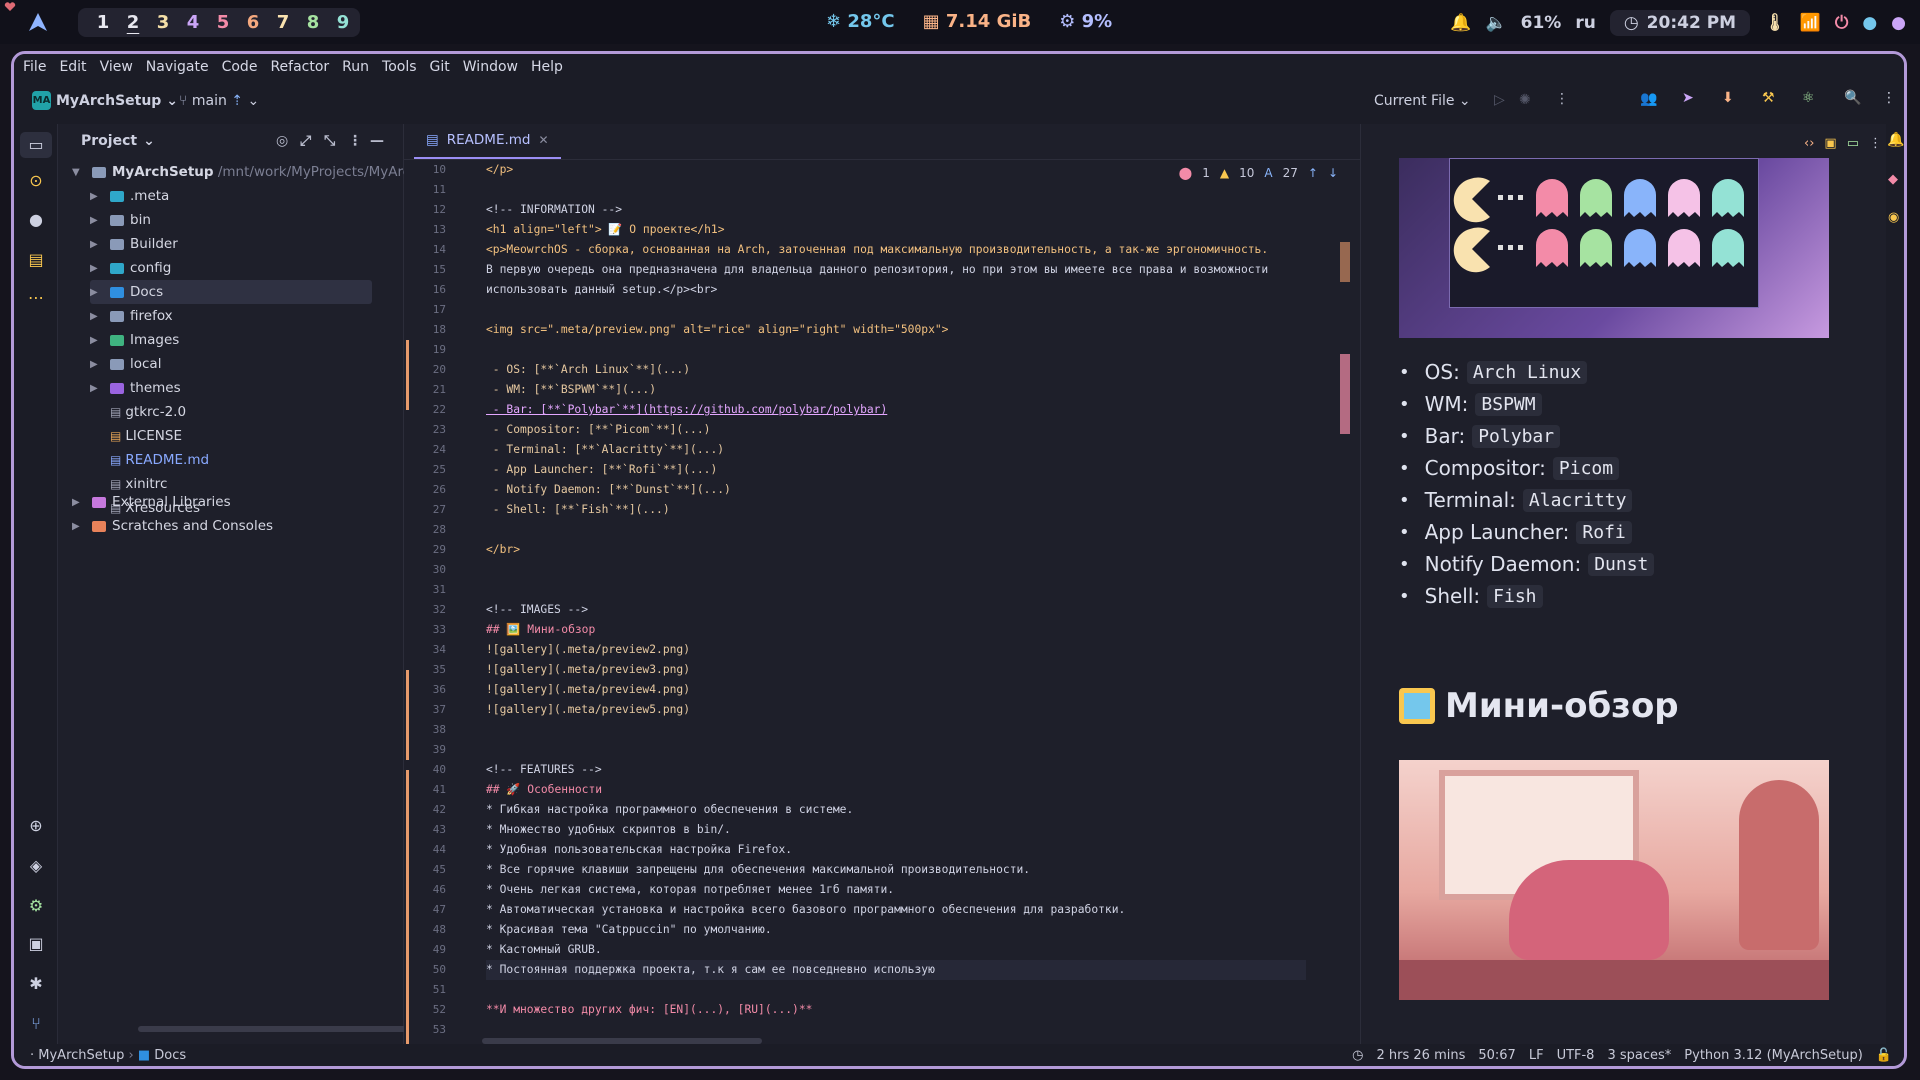 Image resolution: width=1920 pixels, height=1080 pixels. What do you see at coordinates (896, 290) in the screenshot?
I see `code-line: использовать данный setup.</p><br>` at bounding box center [896, 290].